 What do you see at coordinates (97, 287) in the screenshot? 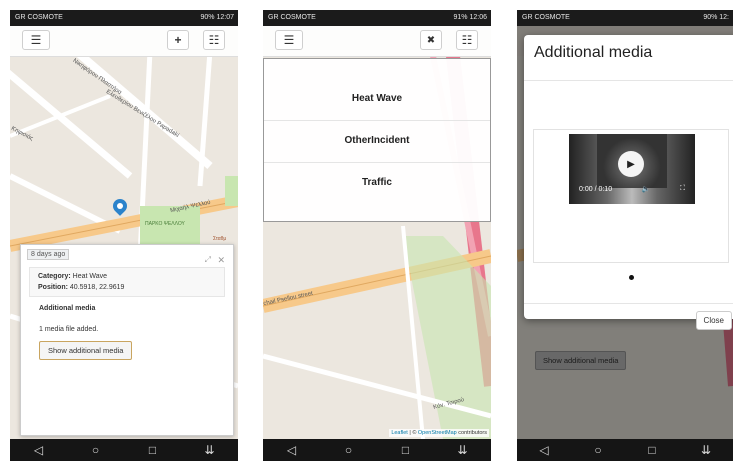
I see `position-value: 40.5918, 22.9619` at bounding box center [97, 287].